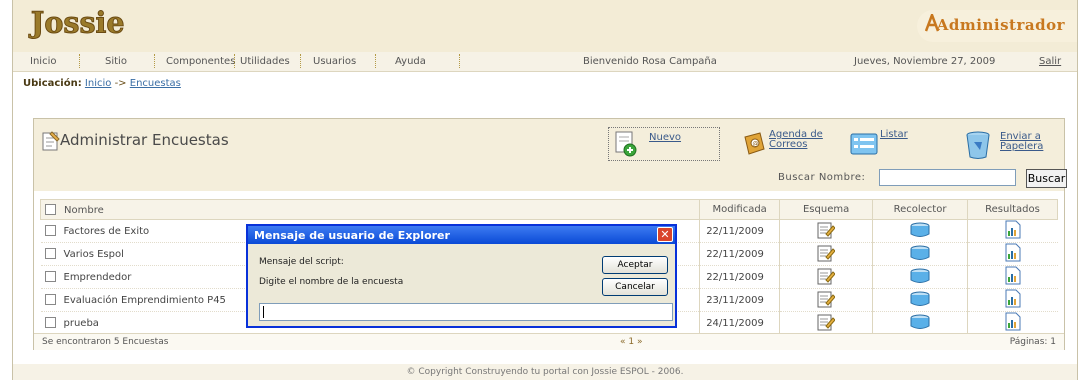 This screenshot has height=380, width=1090. Describe the element at coordinates (650, 61) in the screenshot. I see `welcome-text: Bienvenido Rosa Campaña` at that location.